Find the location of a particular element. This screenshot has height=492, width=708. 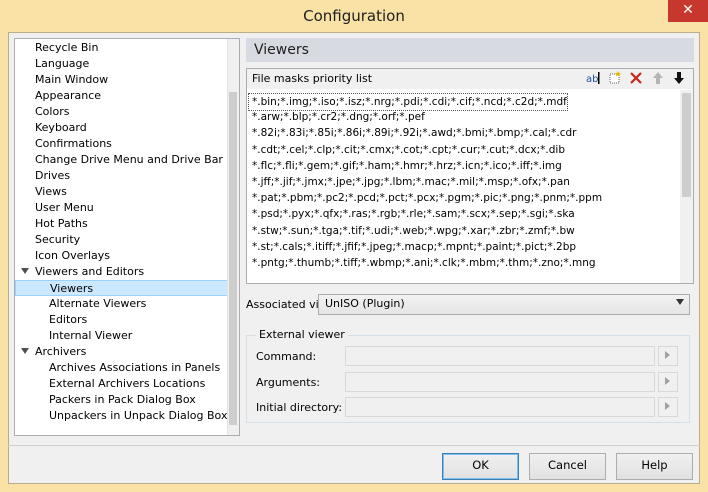

tree-item: Viewers is located at coordinates (121, 288).